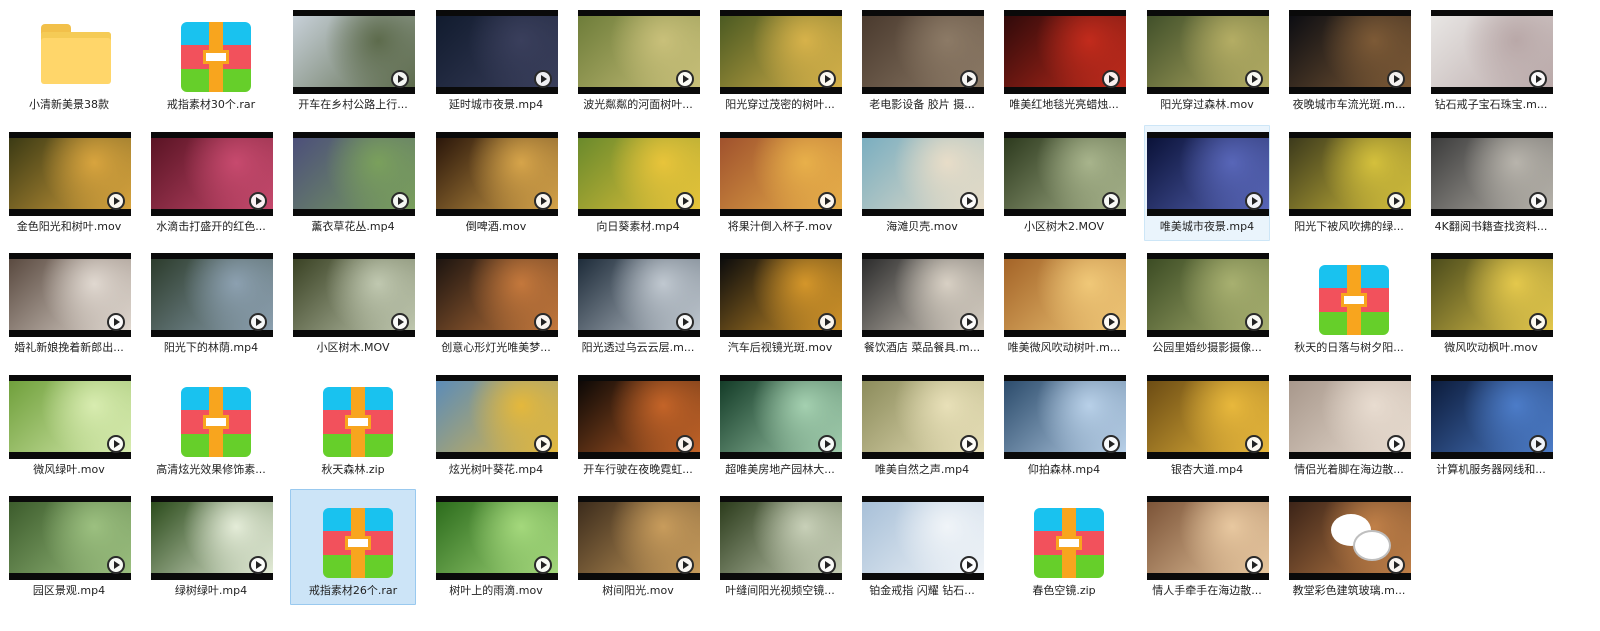 This screenshot has width=1600, height=631. Describe the element at coordinates (353, 426) in the screenshot. I see `file-item-archive: 秋天森林.zip` at that location.